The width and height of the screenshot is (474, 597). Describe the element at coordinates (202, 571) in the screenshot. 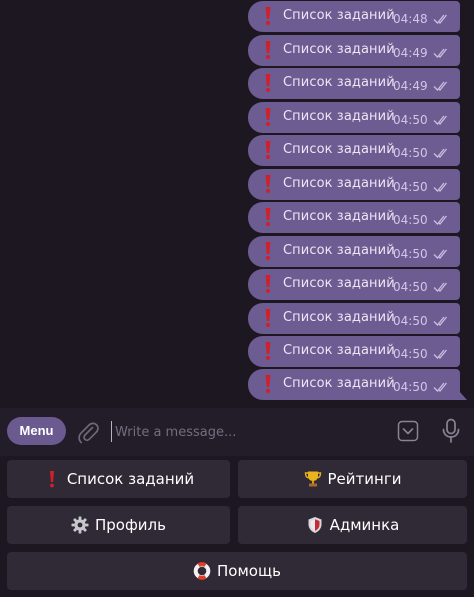

I see `lifebuoy-icon` at that location.